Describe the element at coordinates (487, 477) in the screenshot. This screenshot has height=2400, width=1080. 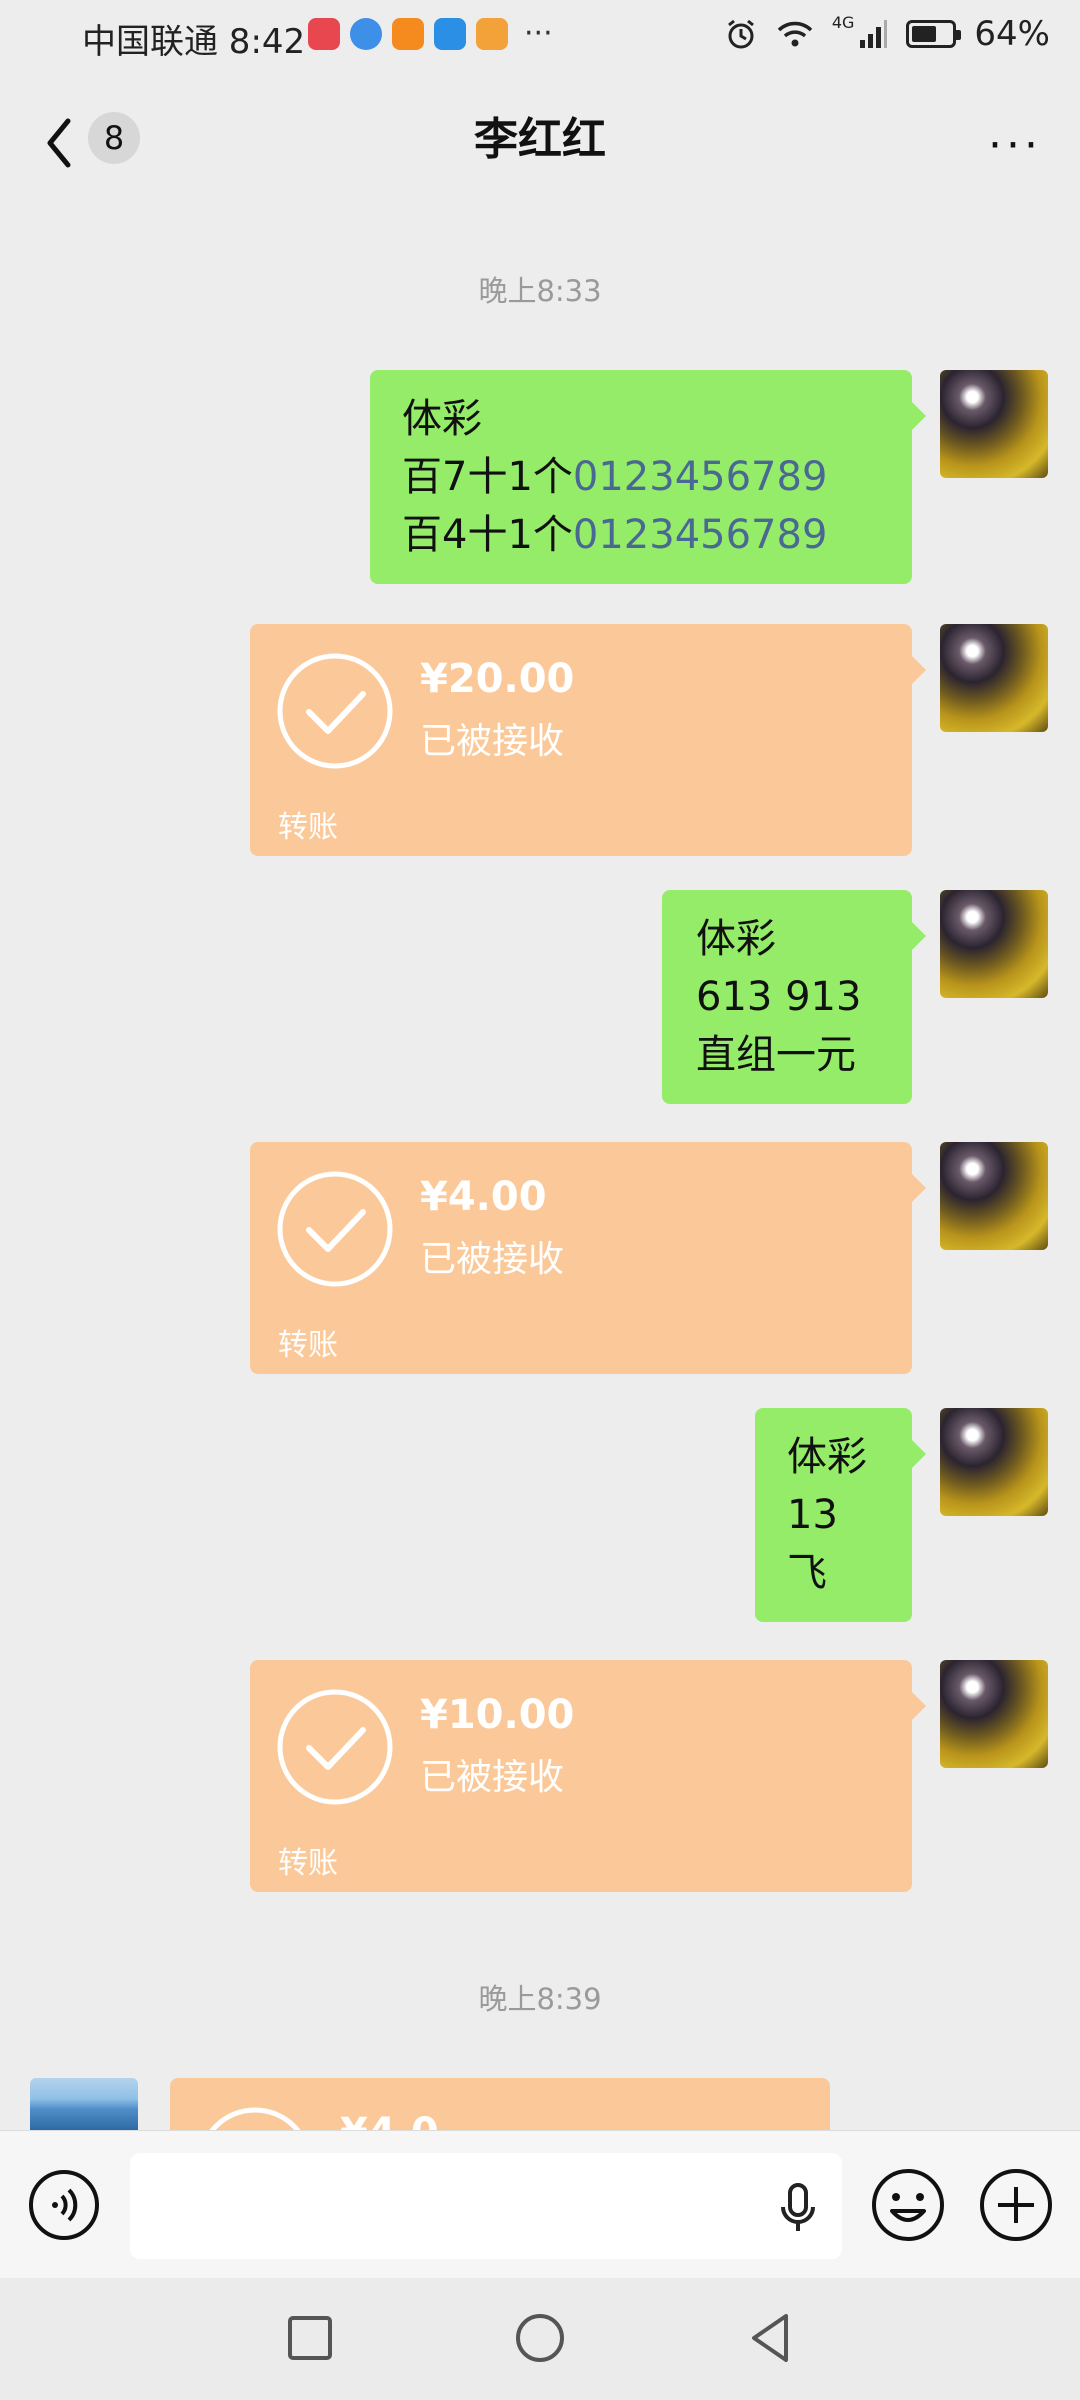
I see `message-text: 百7十1个` at that location.